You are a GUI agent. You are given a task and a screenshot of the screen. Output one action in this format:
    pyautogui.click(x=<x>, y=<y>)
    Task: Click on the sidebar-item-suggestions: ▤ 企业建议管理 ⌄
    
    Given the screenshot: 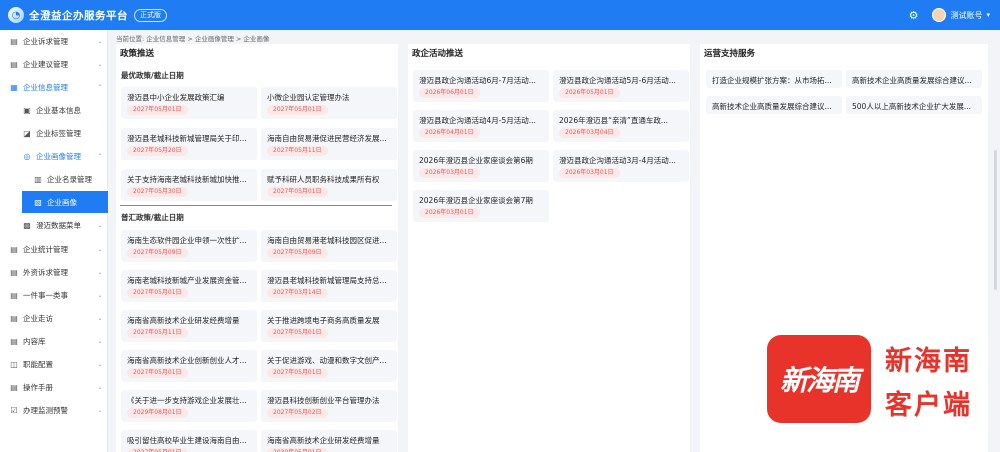 What is the action you would take?
    pyautogui.click(x=54, y=64)
    